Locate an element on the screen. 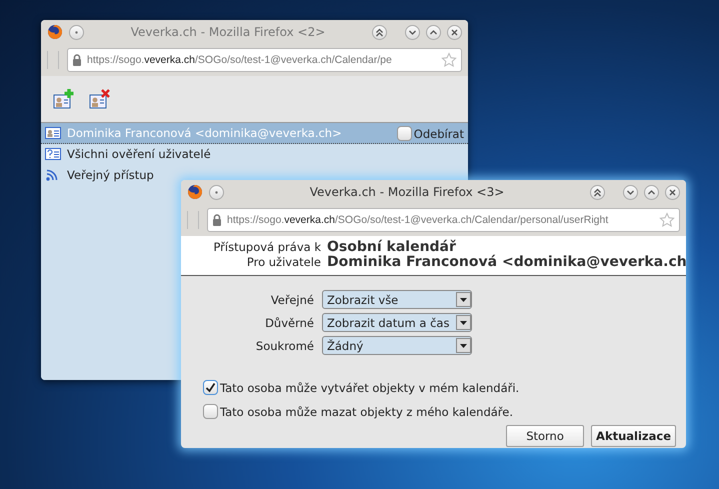 The image size is (719, 489). user-list-item: Všichni ověření uživatelé is located at coordinates (128, 154).